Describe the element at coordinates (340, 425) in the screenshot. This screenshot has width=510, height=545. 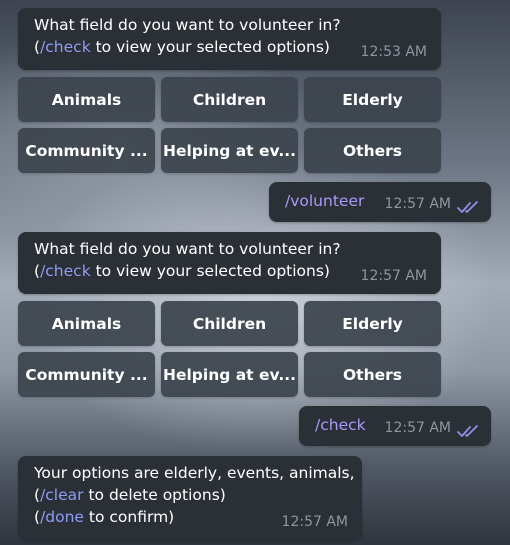
I see `outgoing-command: /check` at that location.